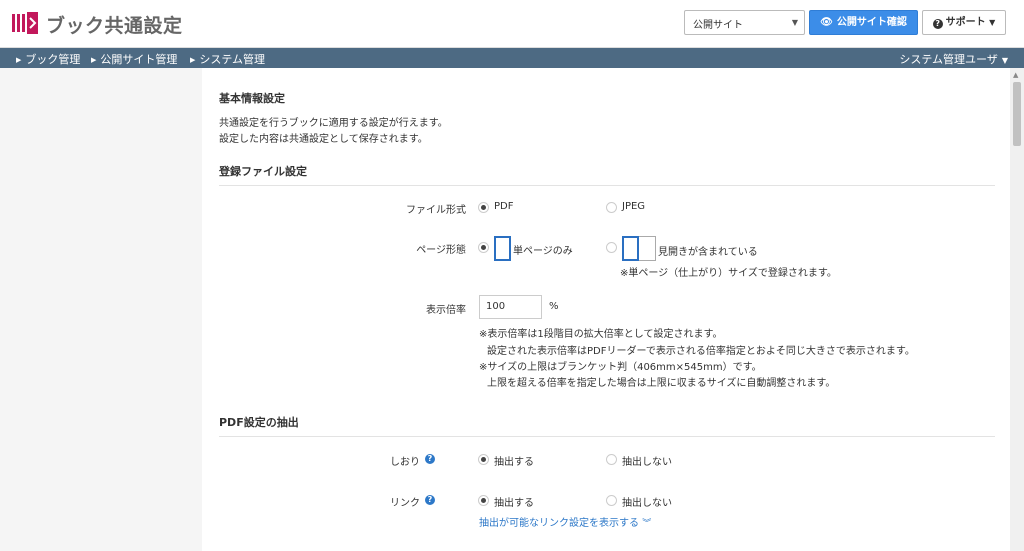 The width and height of the screenshot is (1024, 551). I want to click on page-single-radio, so click(483, 247).